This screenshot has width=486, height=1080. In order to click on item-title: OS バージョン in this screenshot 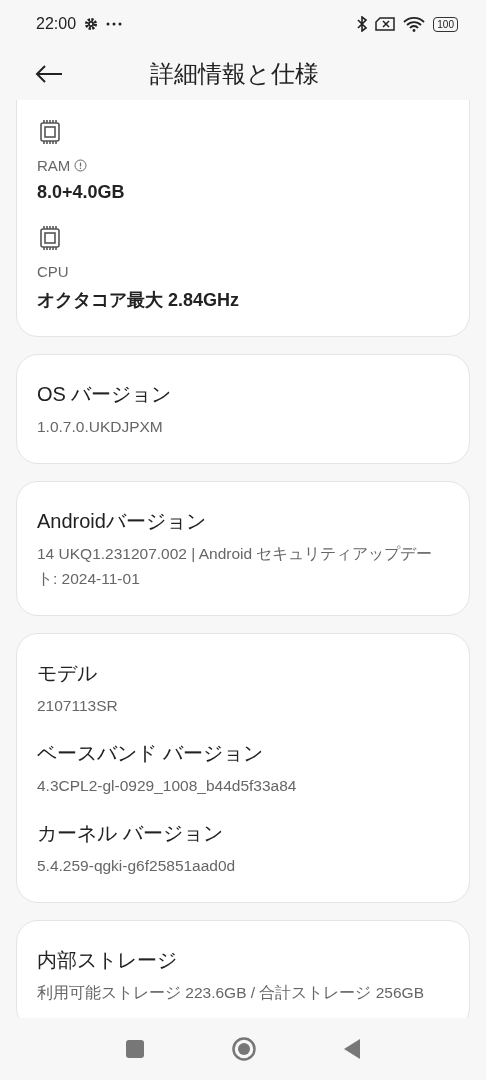, I will do `click(105, 394)`.